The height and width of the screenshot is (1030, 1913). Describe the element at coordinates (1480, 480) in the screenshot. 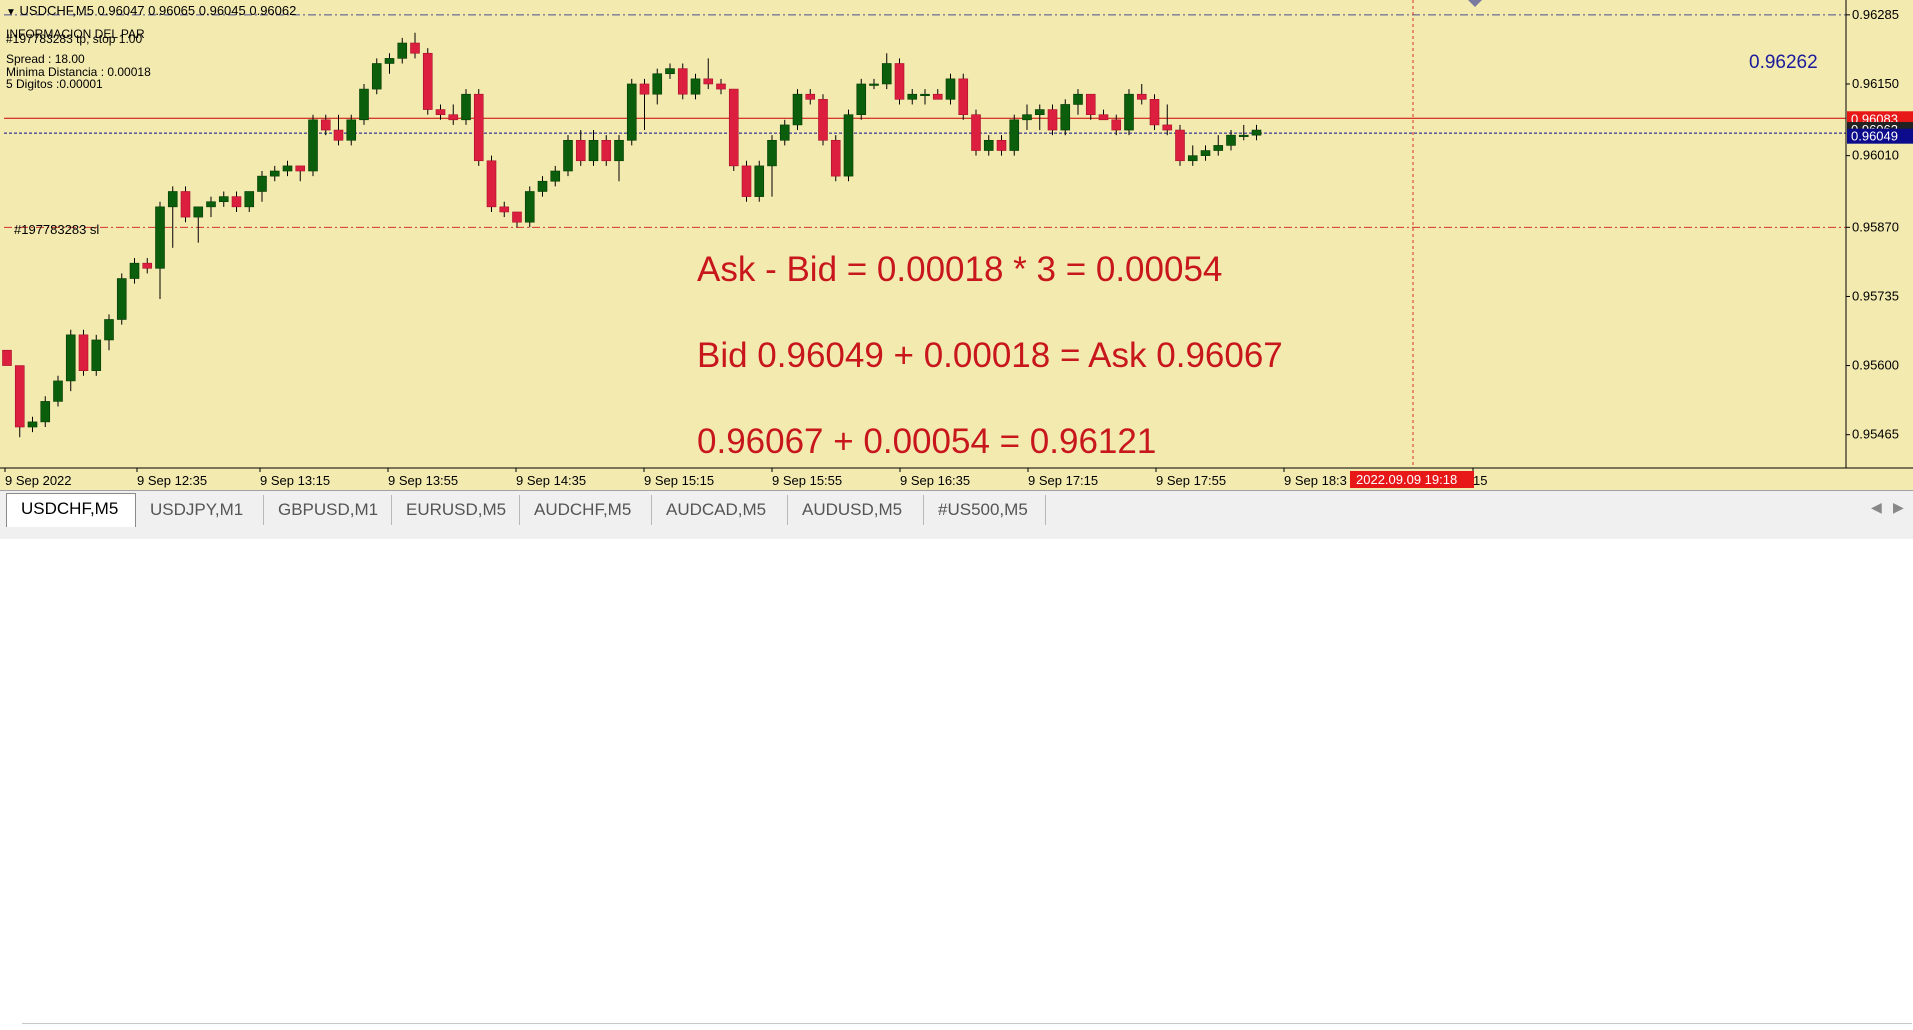

I see `x-tick-label: 15` at that location.